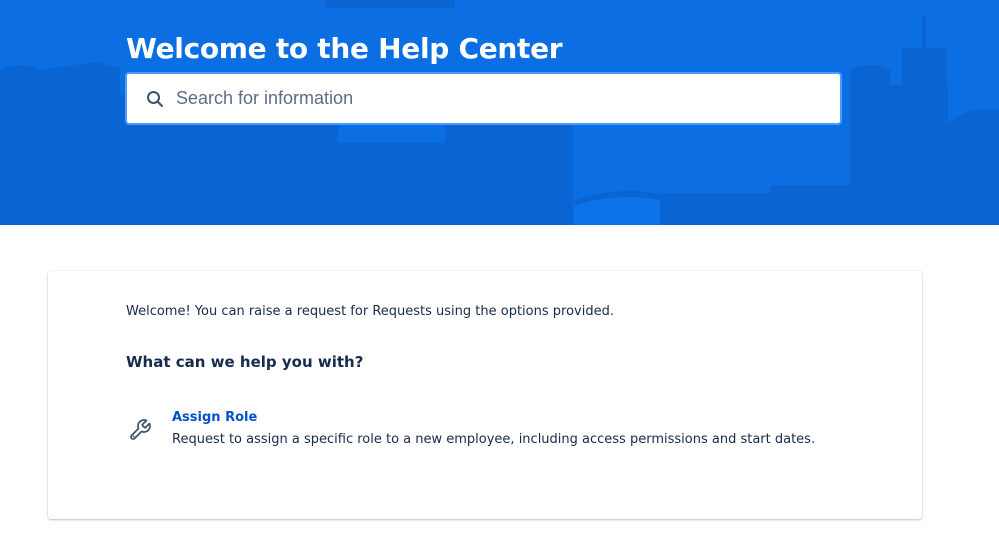 The width and height of the screenshot is (999, 550). Describe the element at coordinates (140, 429) in the screenshot. I see `wrench-icon` at that location.